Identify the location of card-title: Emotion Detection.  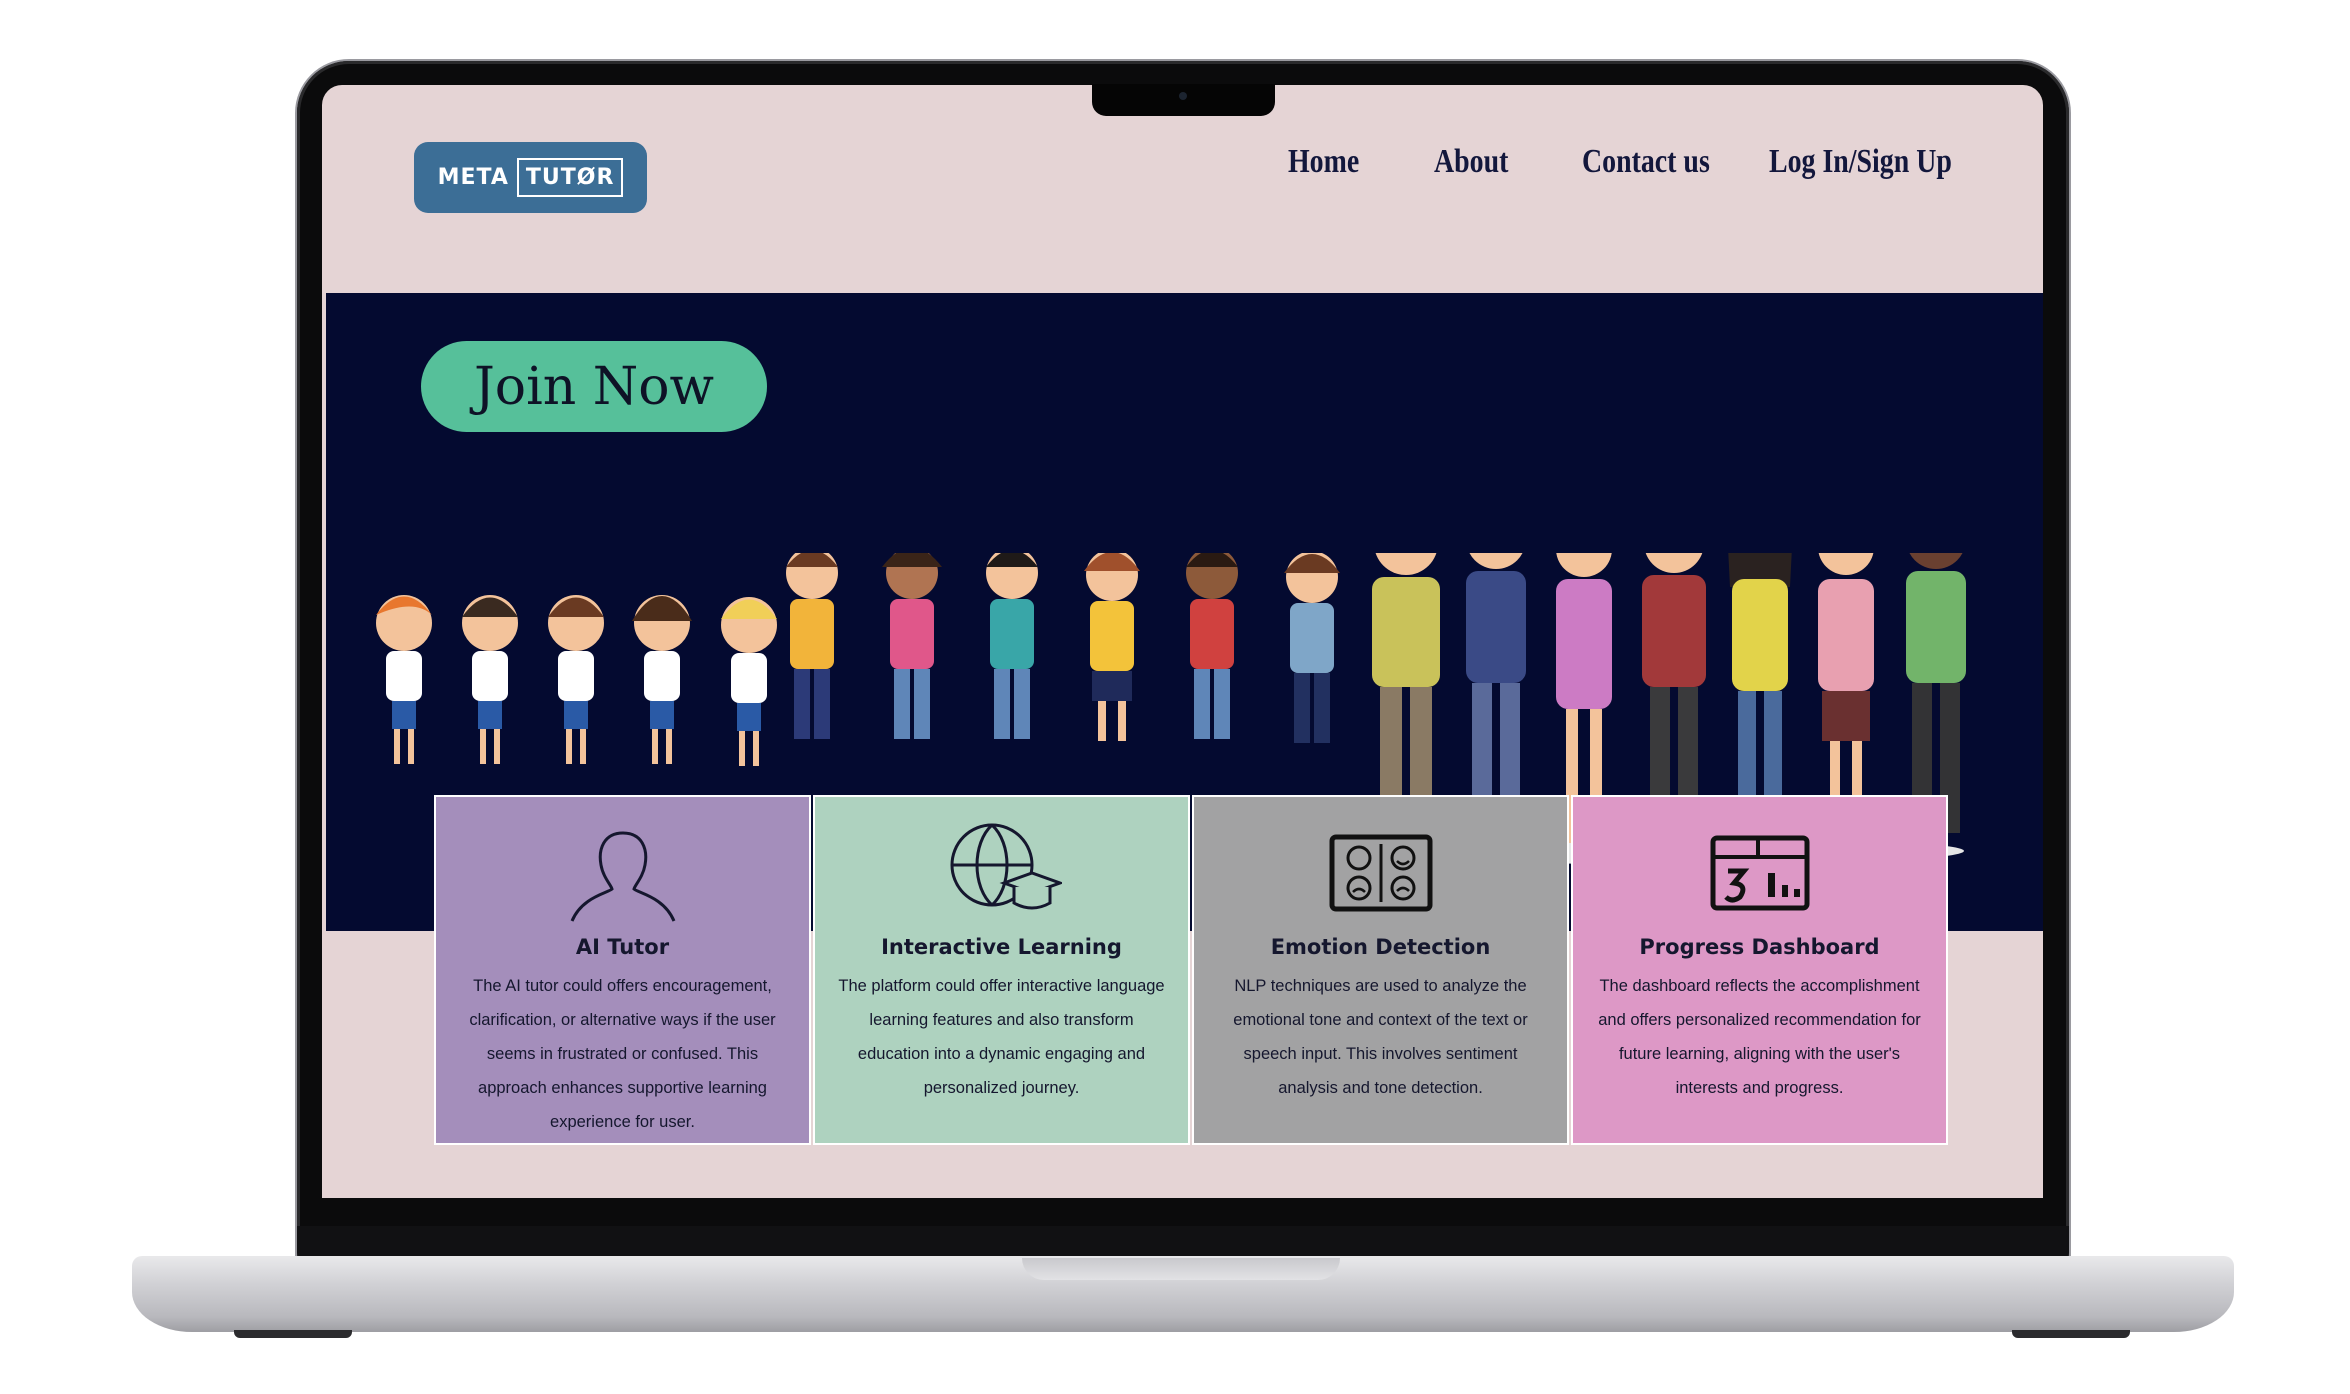
(1380, 947).